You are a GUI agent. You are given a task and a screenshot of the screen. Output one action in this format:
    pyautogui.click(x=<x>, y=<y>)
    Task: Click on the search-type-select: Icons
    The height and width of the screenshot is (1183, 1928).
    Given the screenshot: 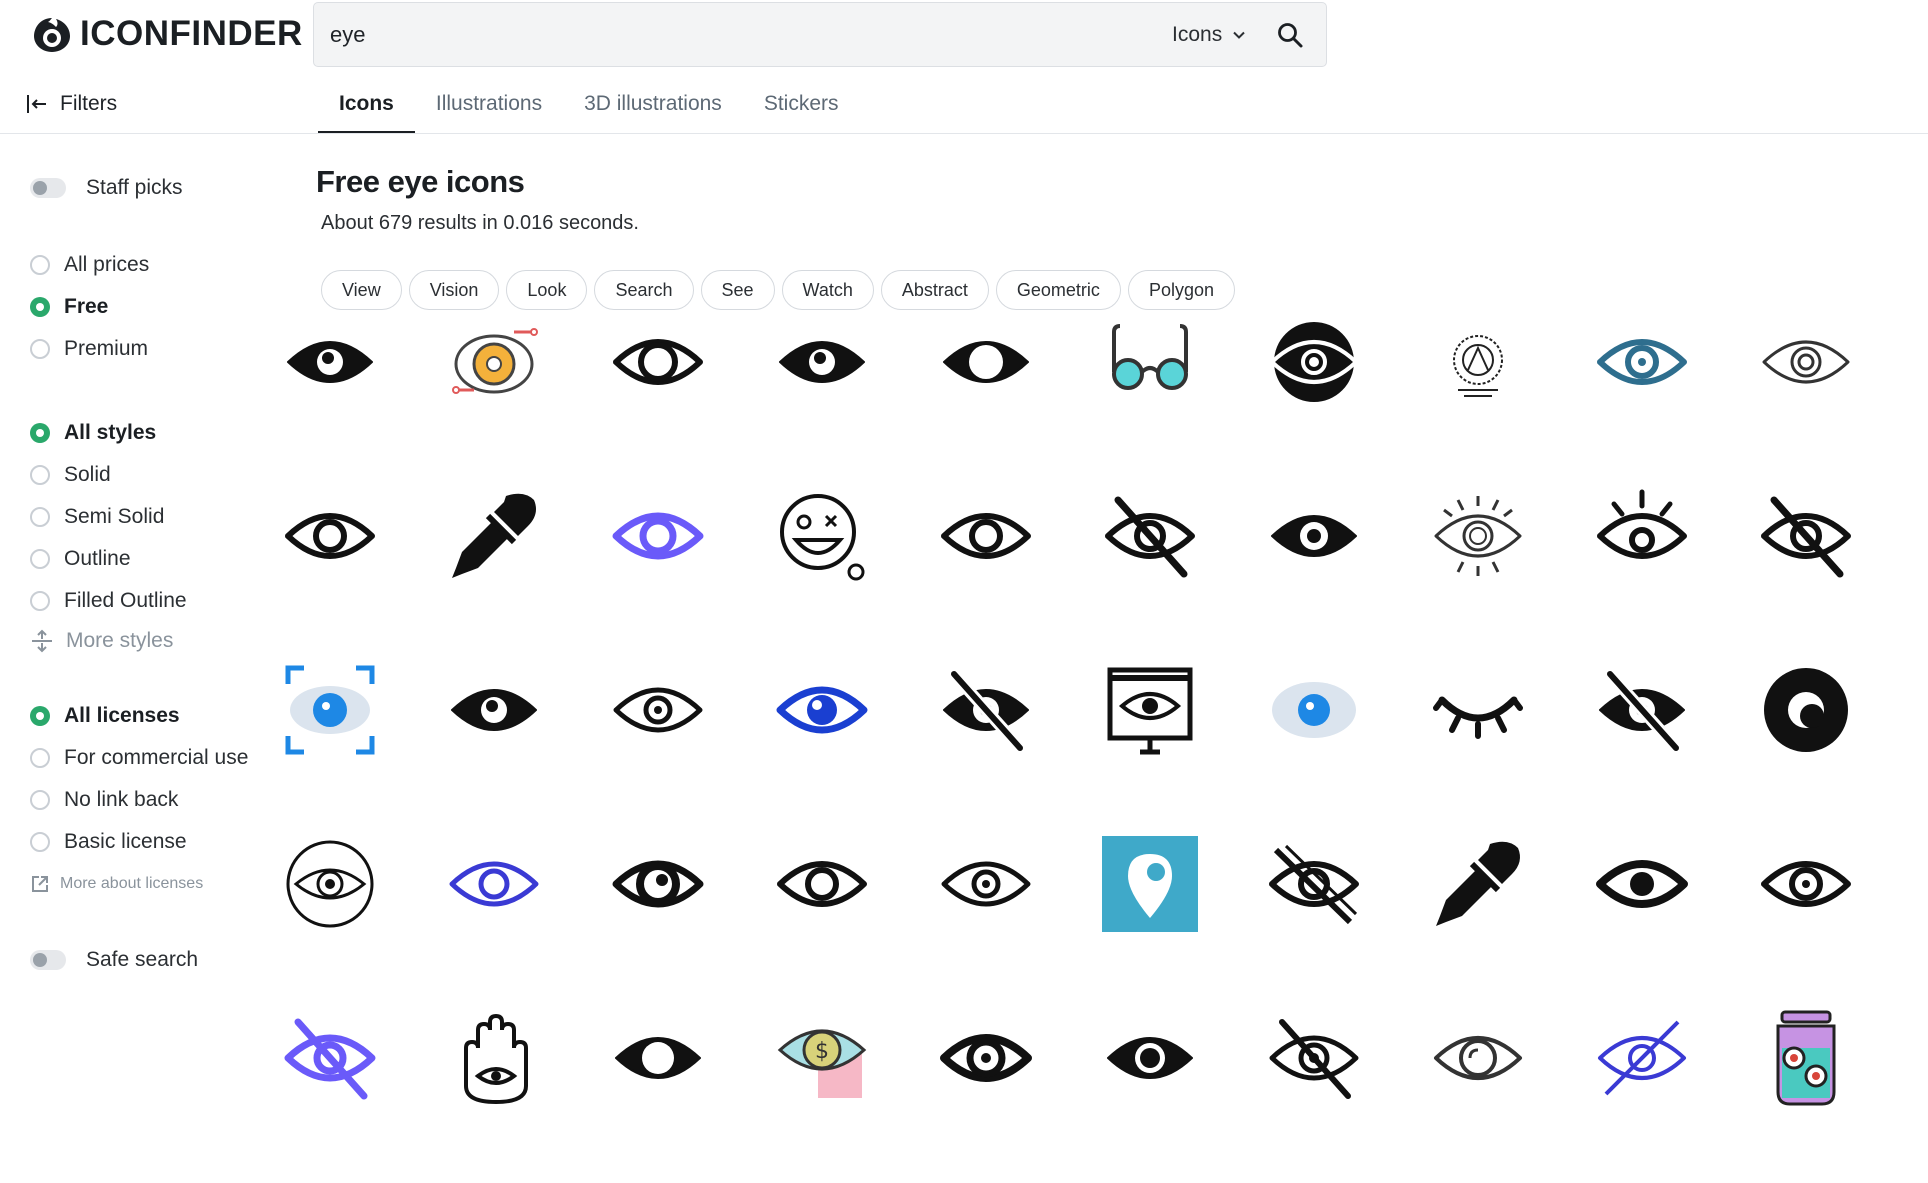 What is the action you would take?
    pyautogui.click(x=1209, y=35)
    